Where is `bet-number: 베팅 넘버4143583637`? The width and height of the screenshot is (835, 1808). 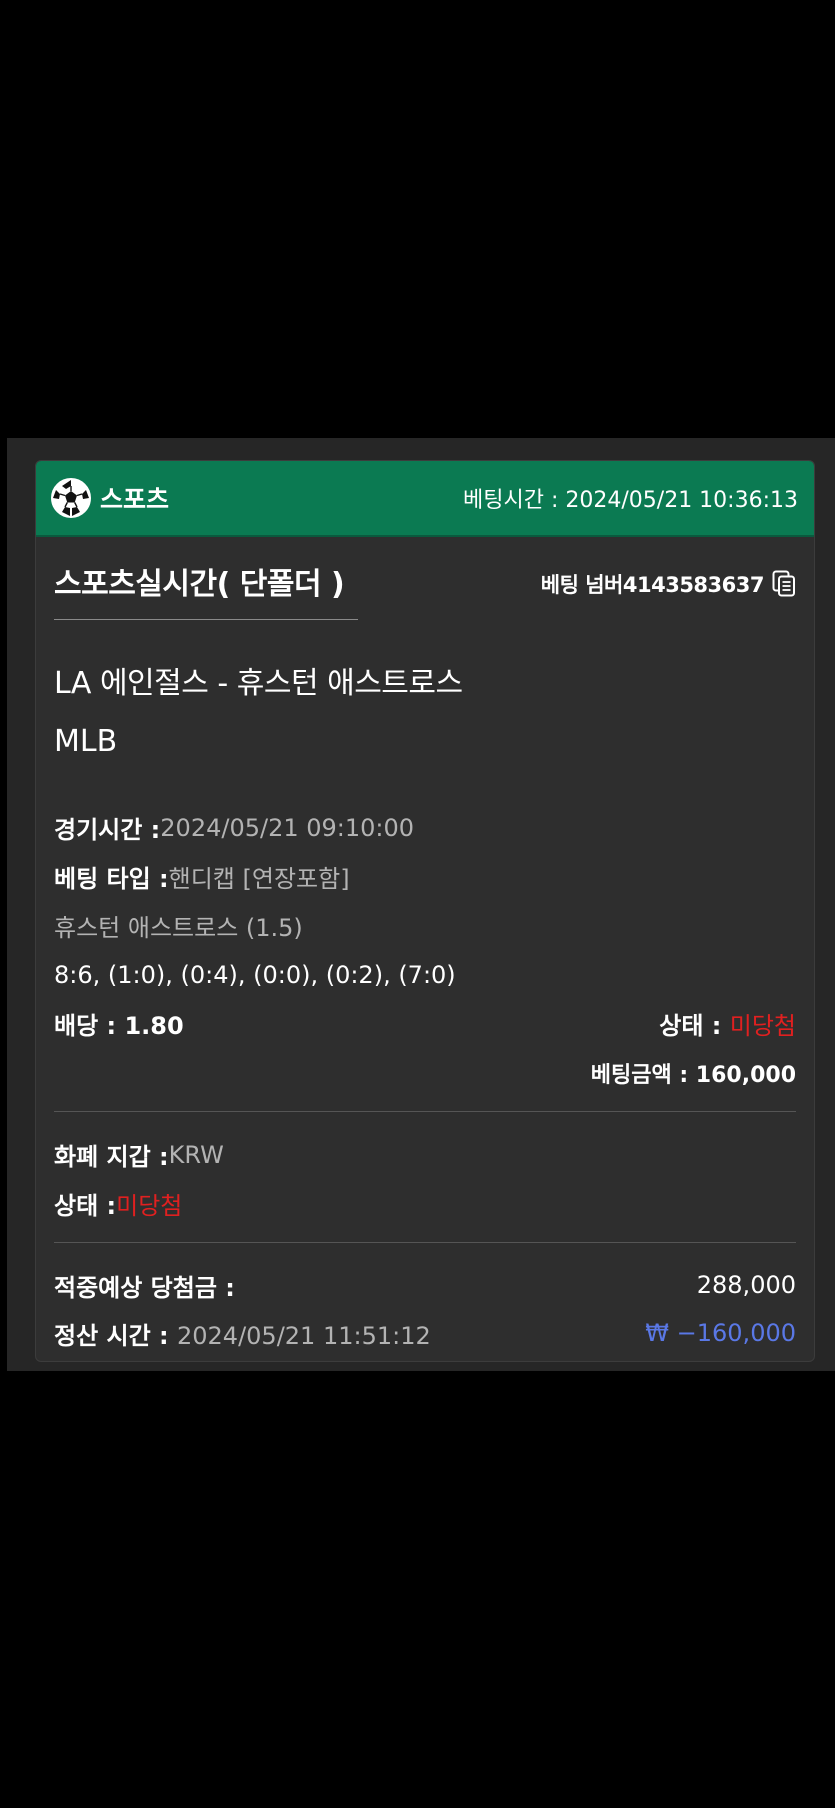 bet-number: 베팅 넘버4143583637 is located at coordinates (668, 584).